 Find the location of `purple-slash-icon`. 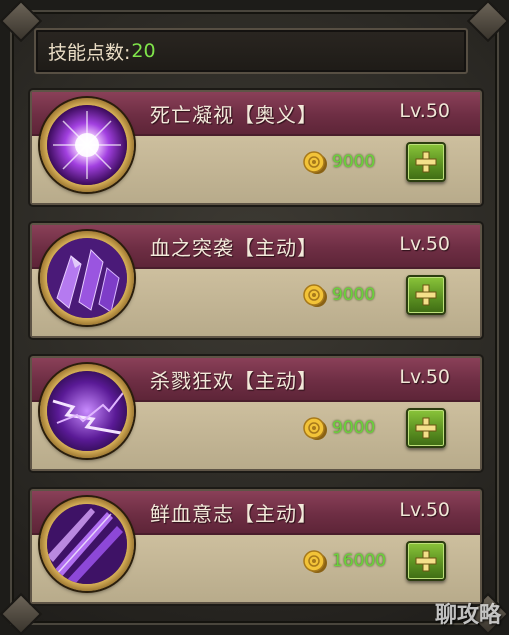

purple-slash-icon is located at coordinates (87, 544).